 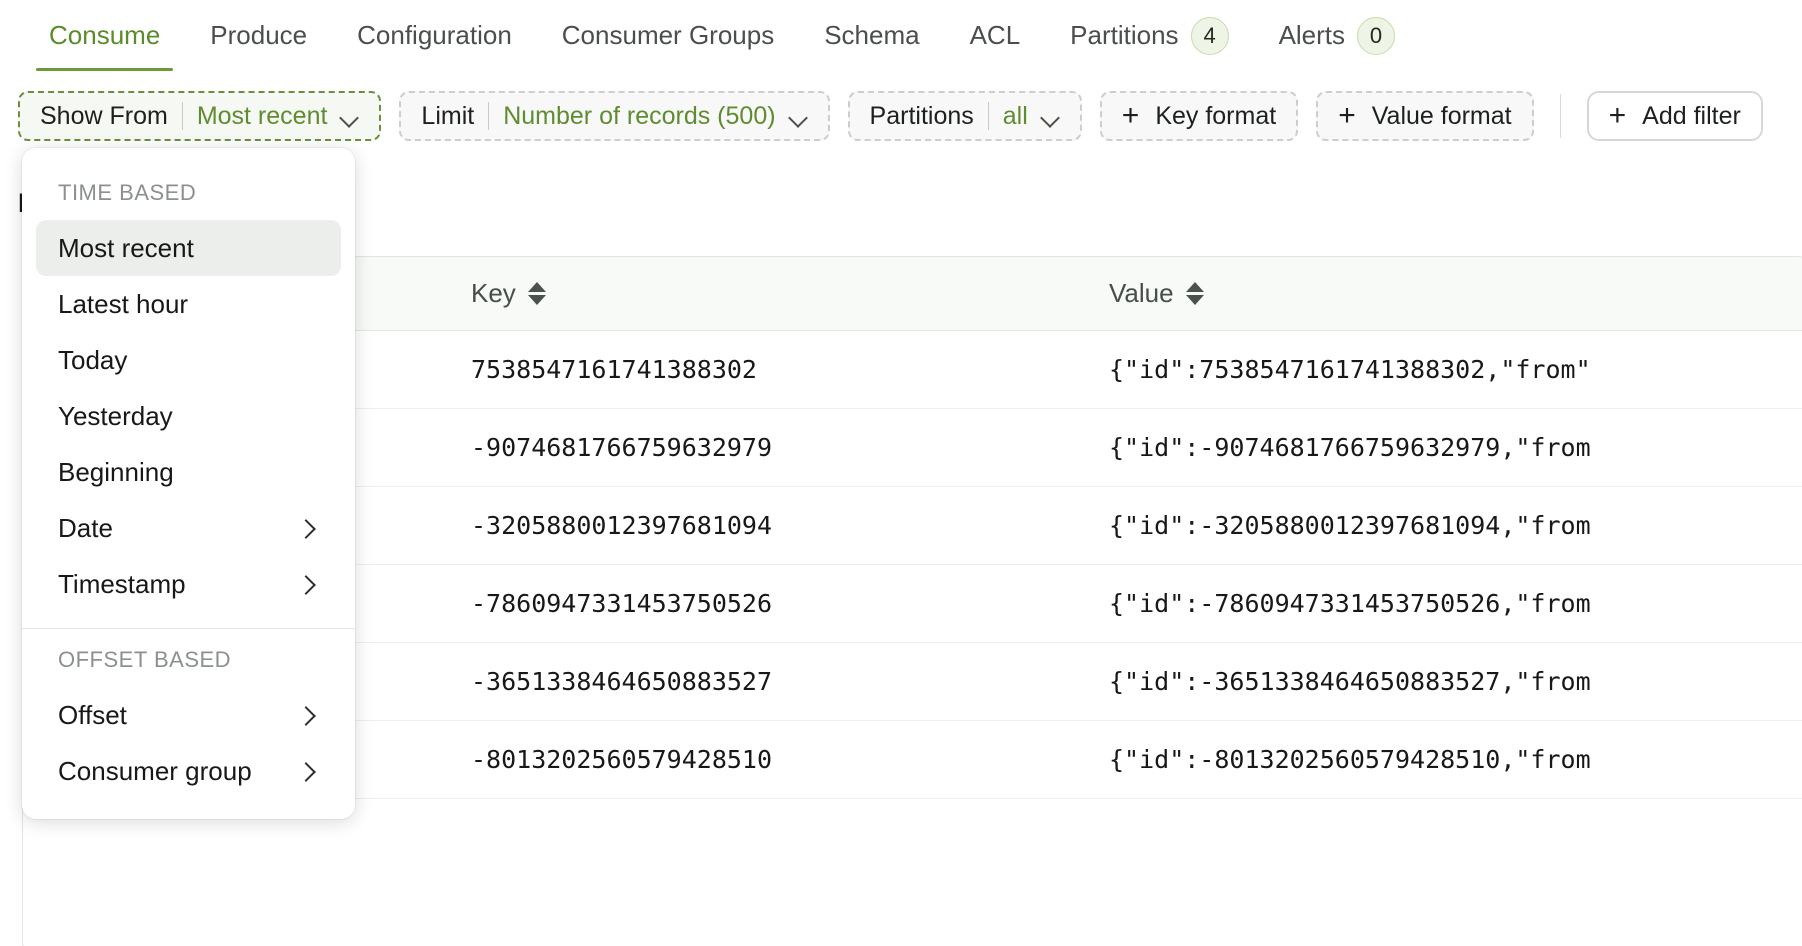 I want to click on tab-acl: ACL, so click(x=995, y=35).